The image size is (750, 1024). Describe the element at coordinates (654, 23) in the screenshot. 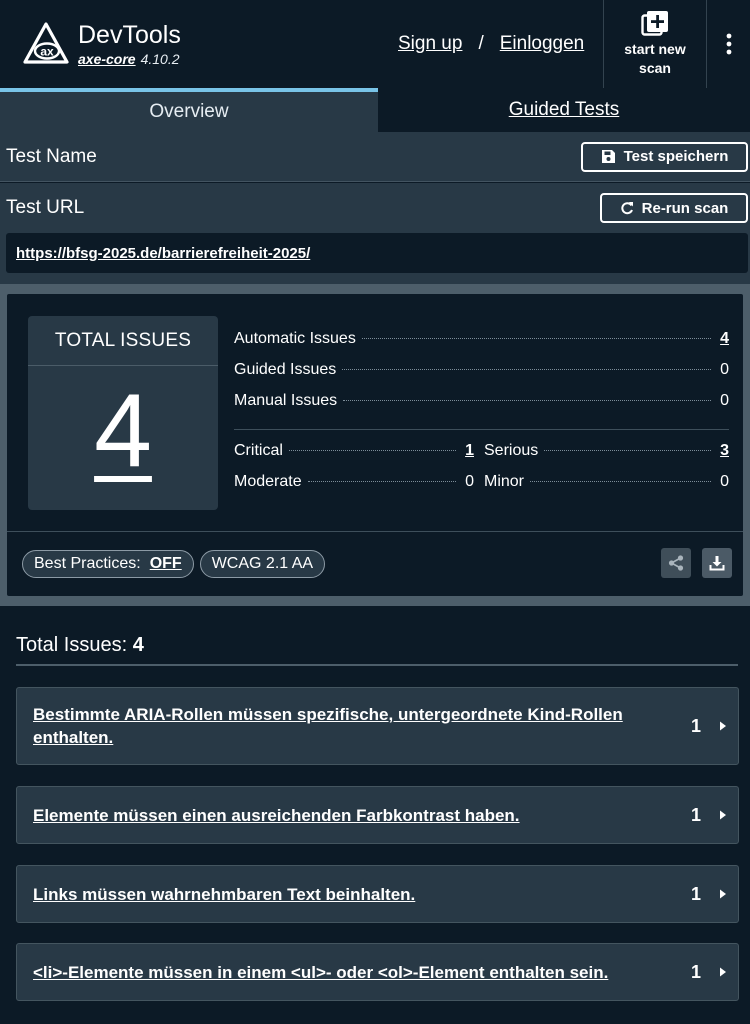

I see `new-scan-icon` at that location.